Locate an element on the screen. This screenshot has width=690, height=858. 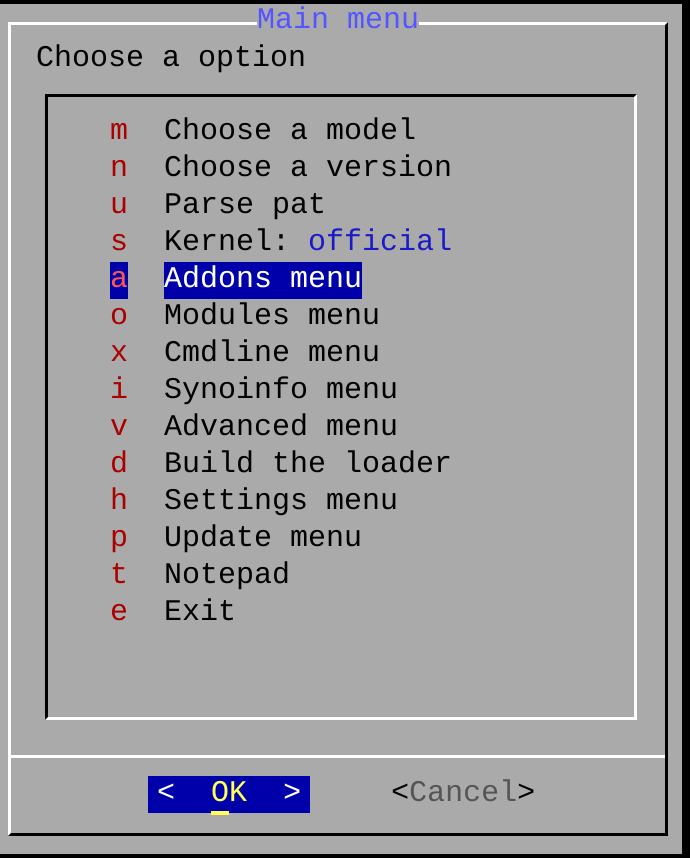
menu-item: Build the loader is located at coordinates (308, 465).